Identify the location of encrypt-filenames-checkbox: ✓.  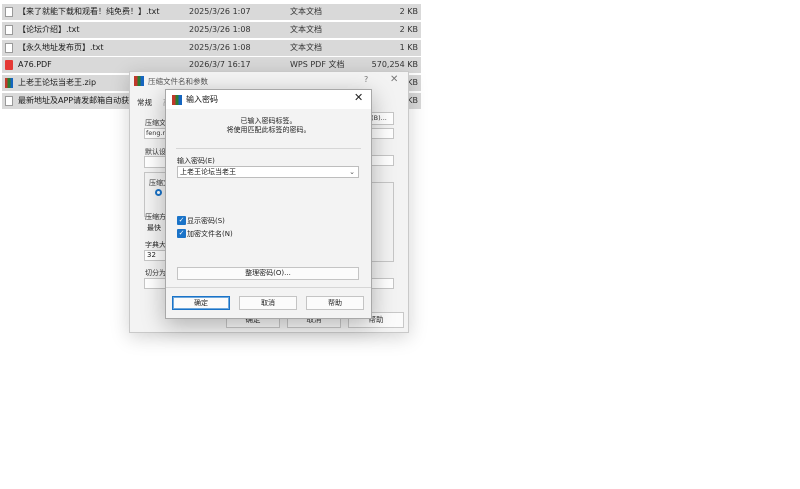
(181, 233).